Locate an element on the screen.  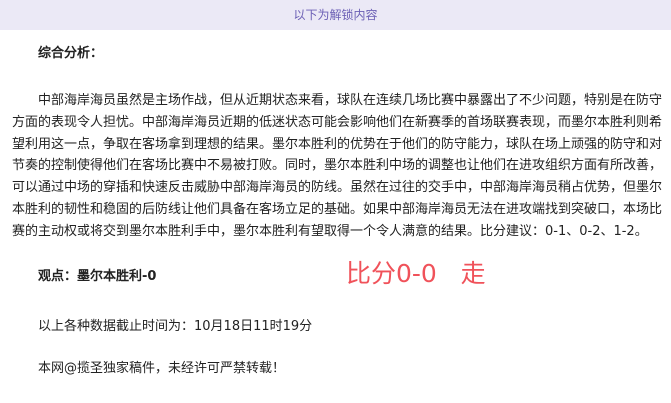
analysis-heading: 综合分析： is located at coordinates (71, 53).